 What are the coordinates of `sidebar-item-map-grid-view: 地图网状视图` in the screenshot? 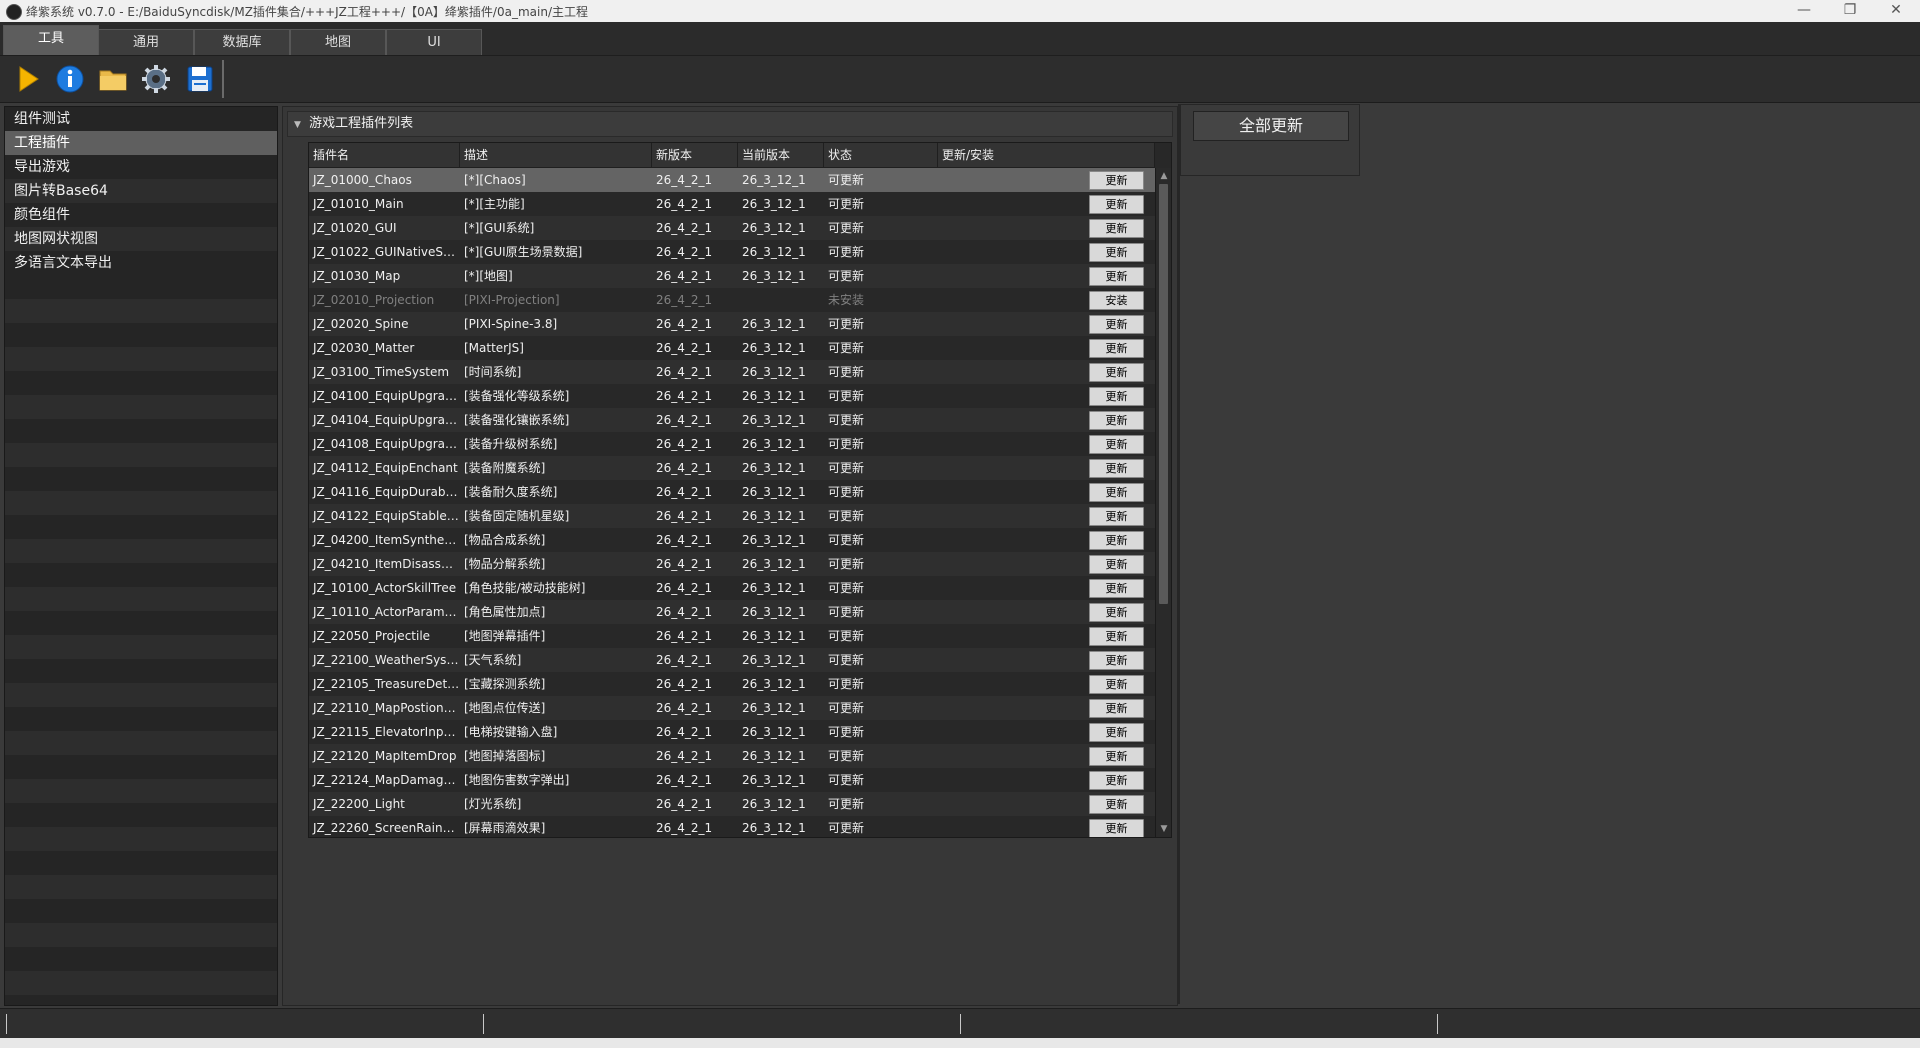 It's located at (141, 239).